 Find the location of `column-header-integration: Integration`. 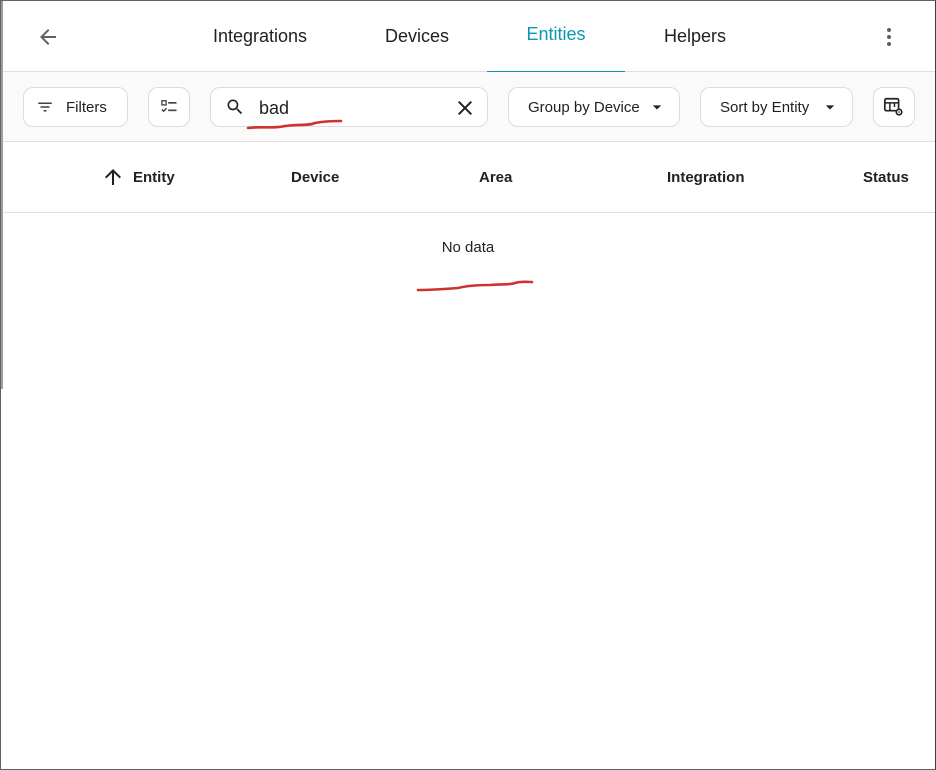

column-header-integration: Integration is located at coordinates (706, 177).